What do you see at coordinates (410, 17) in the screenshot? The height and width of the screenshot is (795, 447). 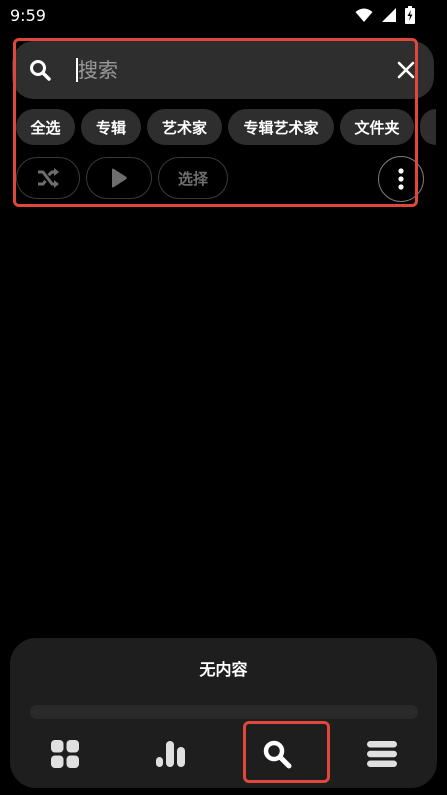 I see `battery-charging-icon` at bounding box center [410, 17].